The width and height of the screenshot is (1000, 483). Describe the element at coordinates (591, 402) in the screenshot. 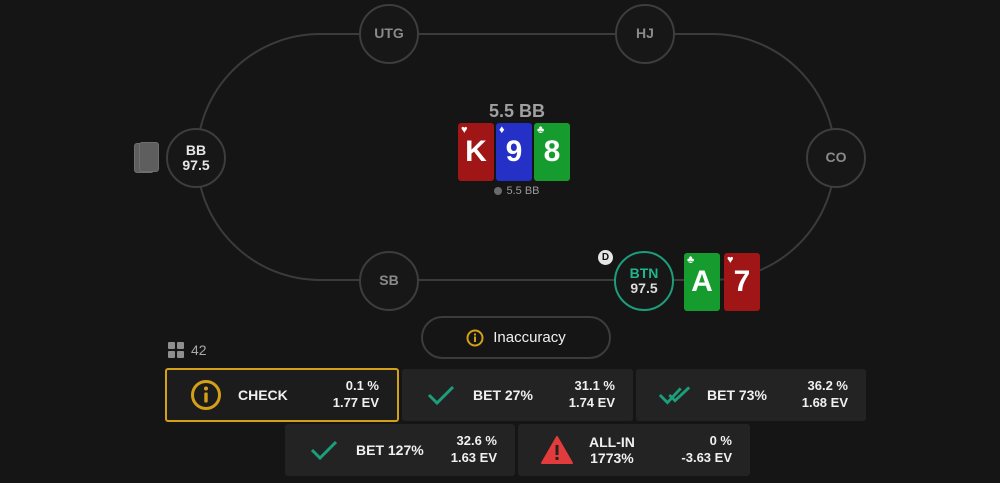

I see `action-ev: 1.74 EV` at that location.